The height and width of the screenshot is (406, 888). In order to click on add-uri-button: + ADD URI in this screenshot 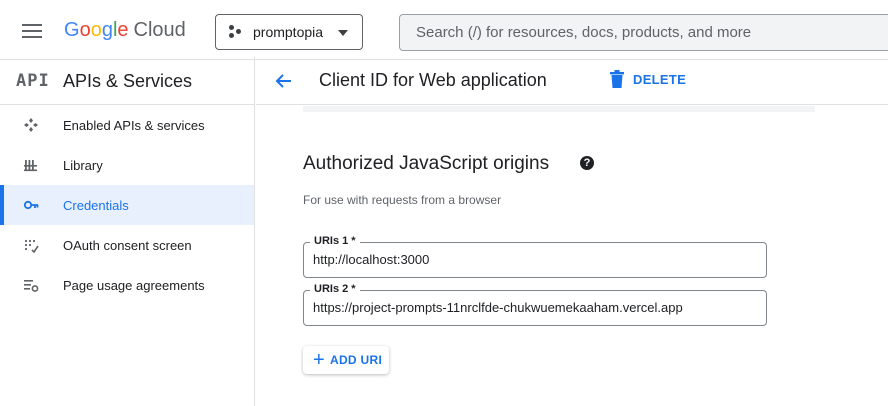, I will do `click(346, 360)`.